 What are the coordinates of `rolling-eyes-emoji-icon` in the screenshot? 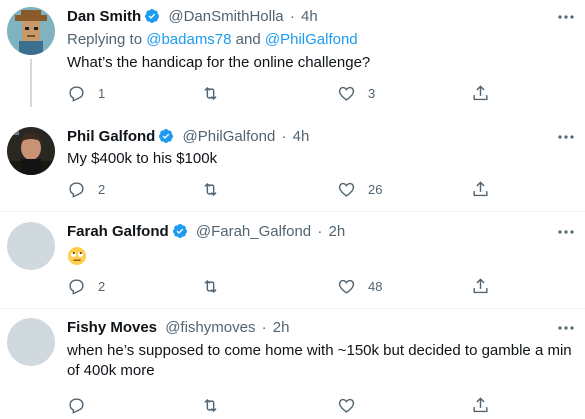 It's located at (77, 256).